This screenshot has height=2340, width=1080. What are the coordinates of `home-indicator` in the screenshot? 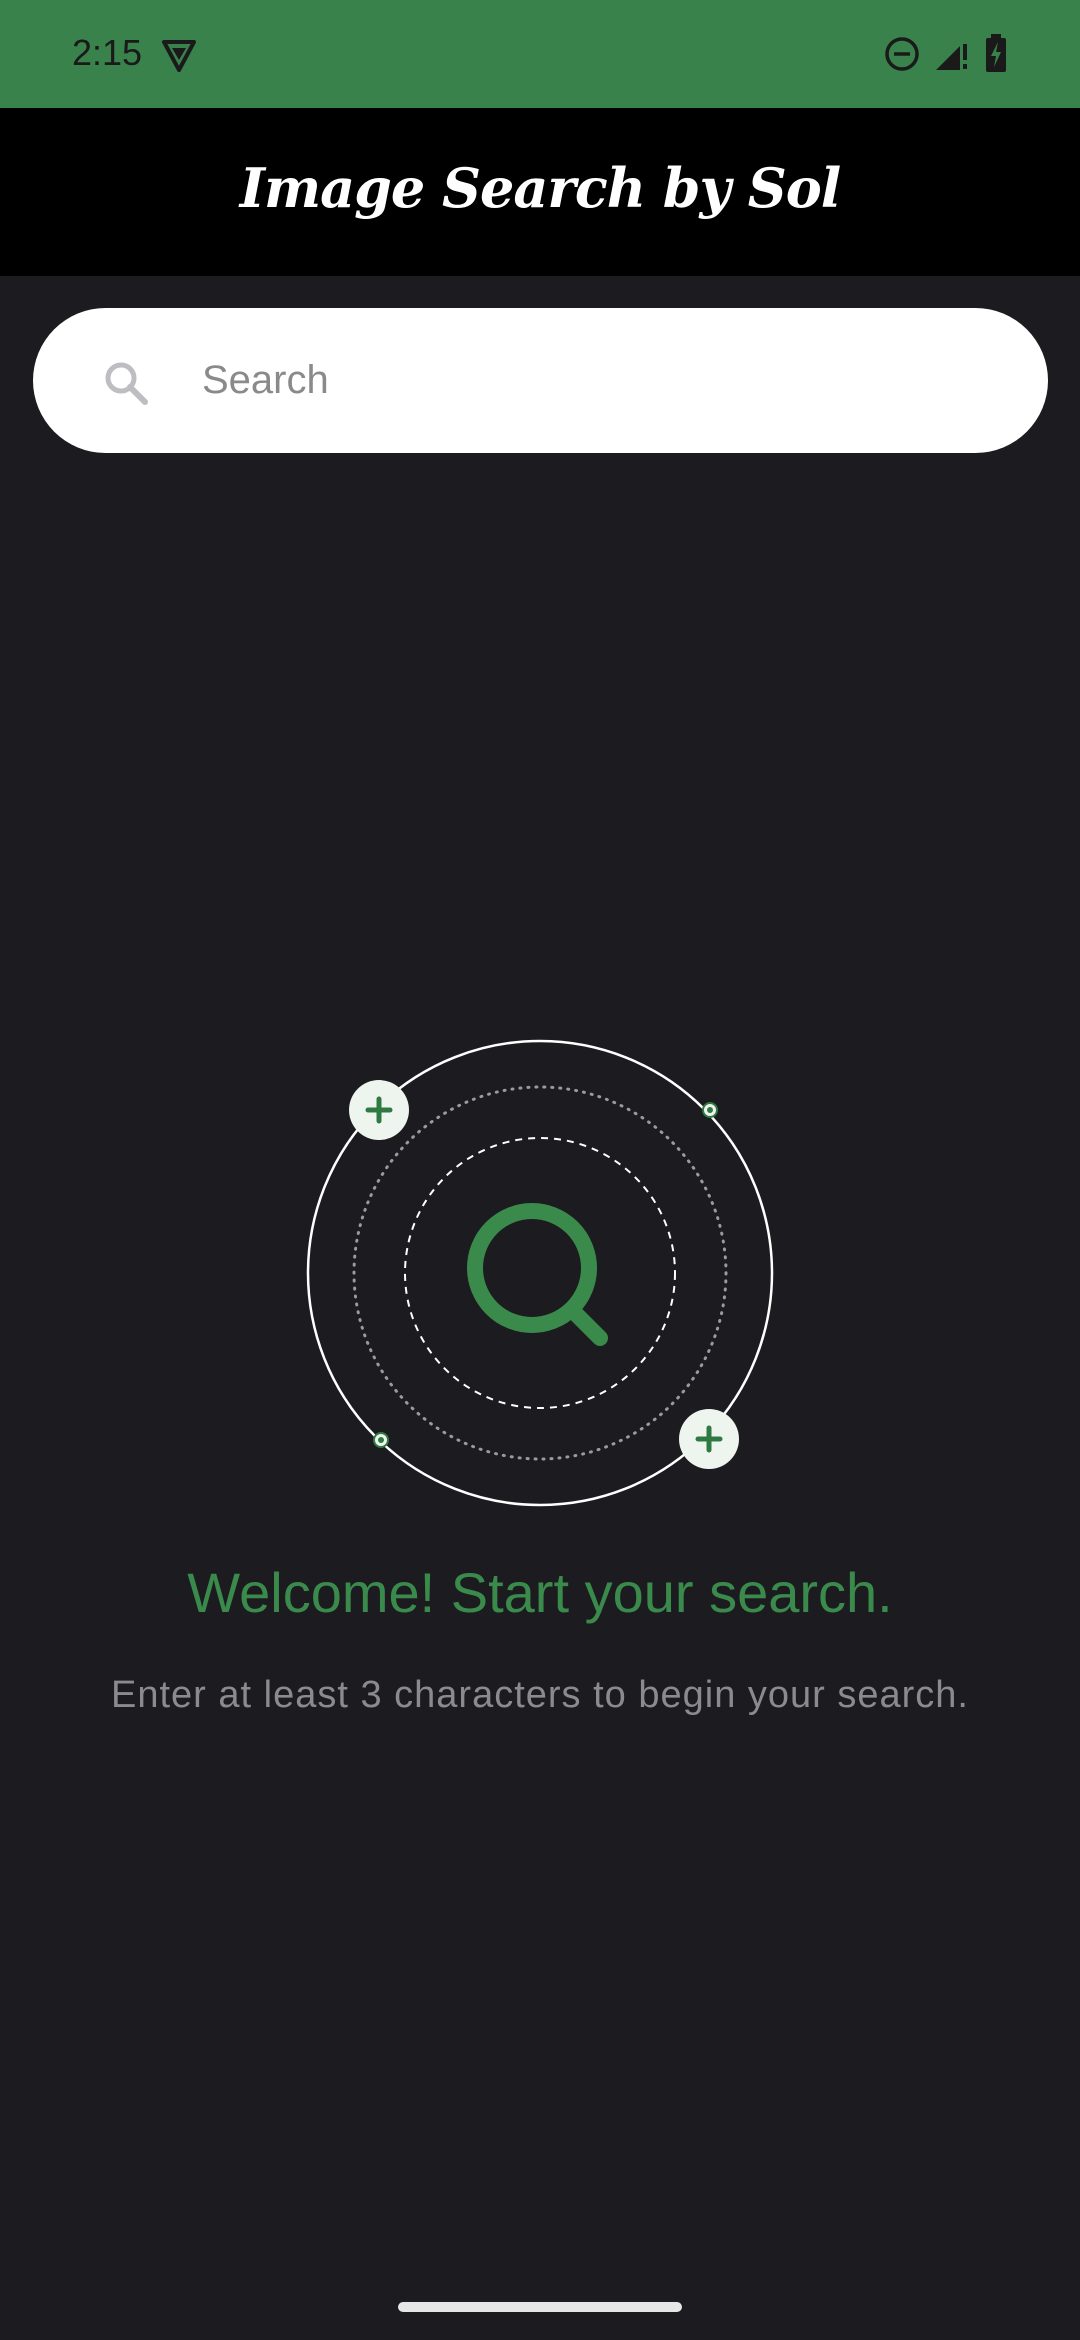 It's located at (540, 2307).